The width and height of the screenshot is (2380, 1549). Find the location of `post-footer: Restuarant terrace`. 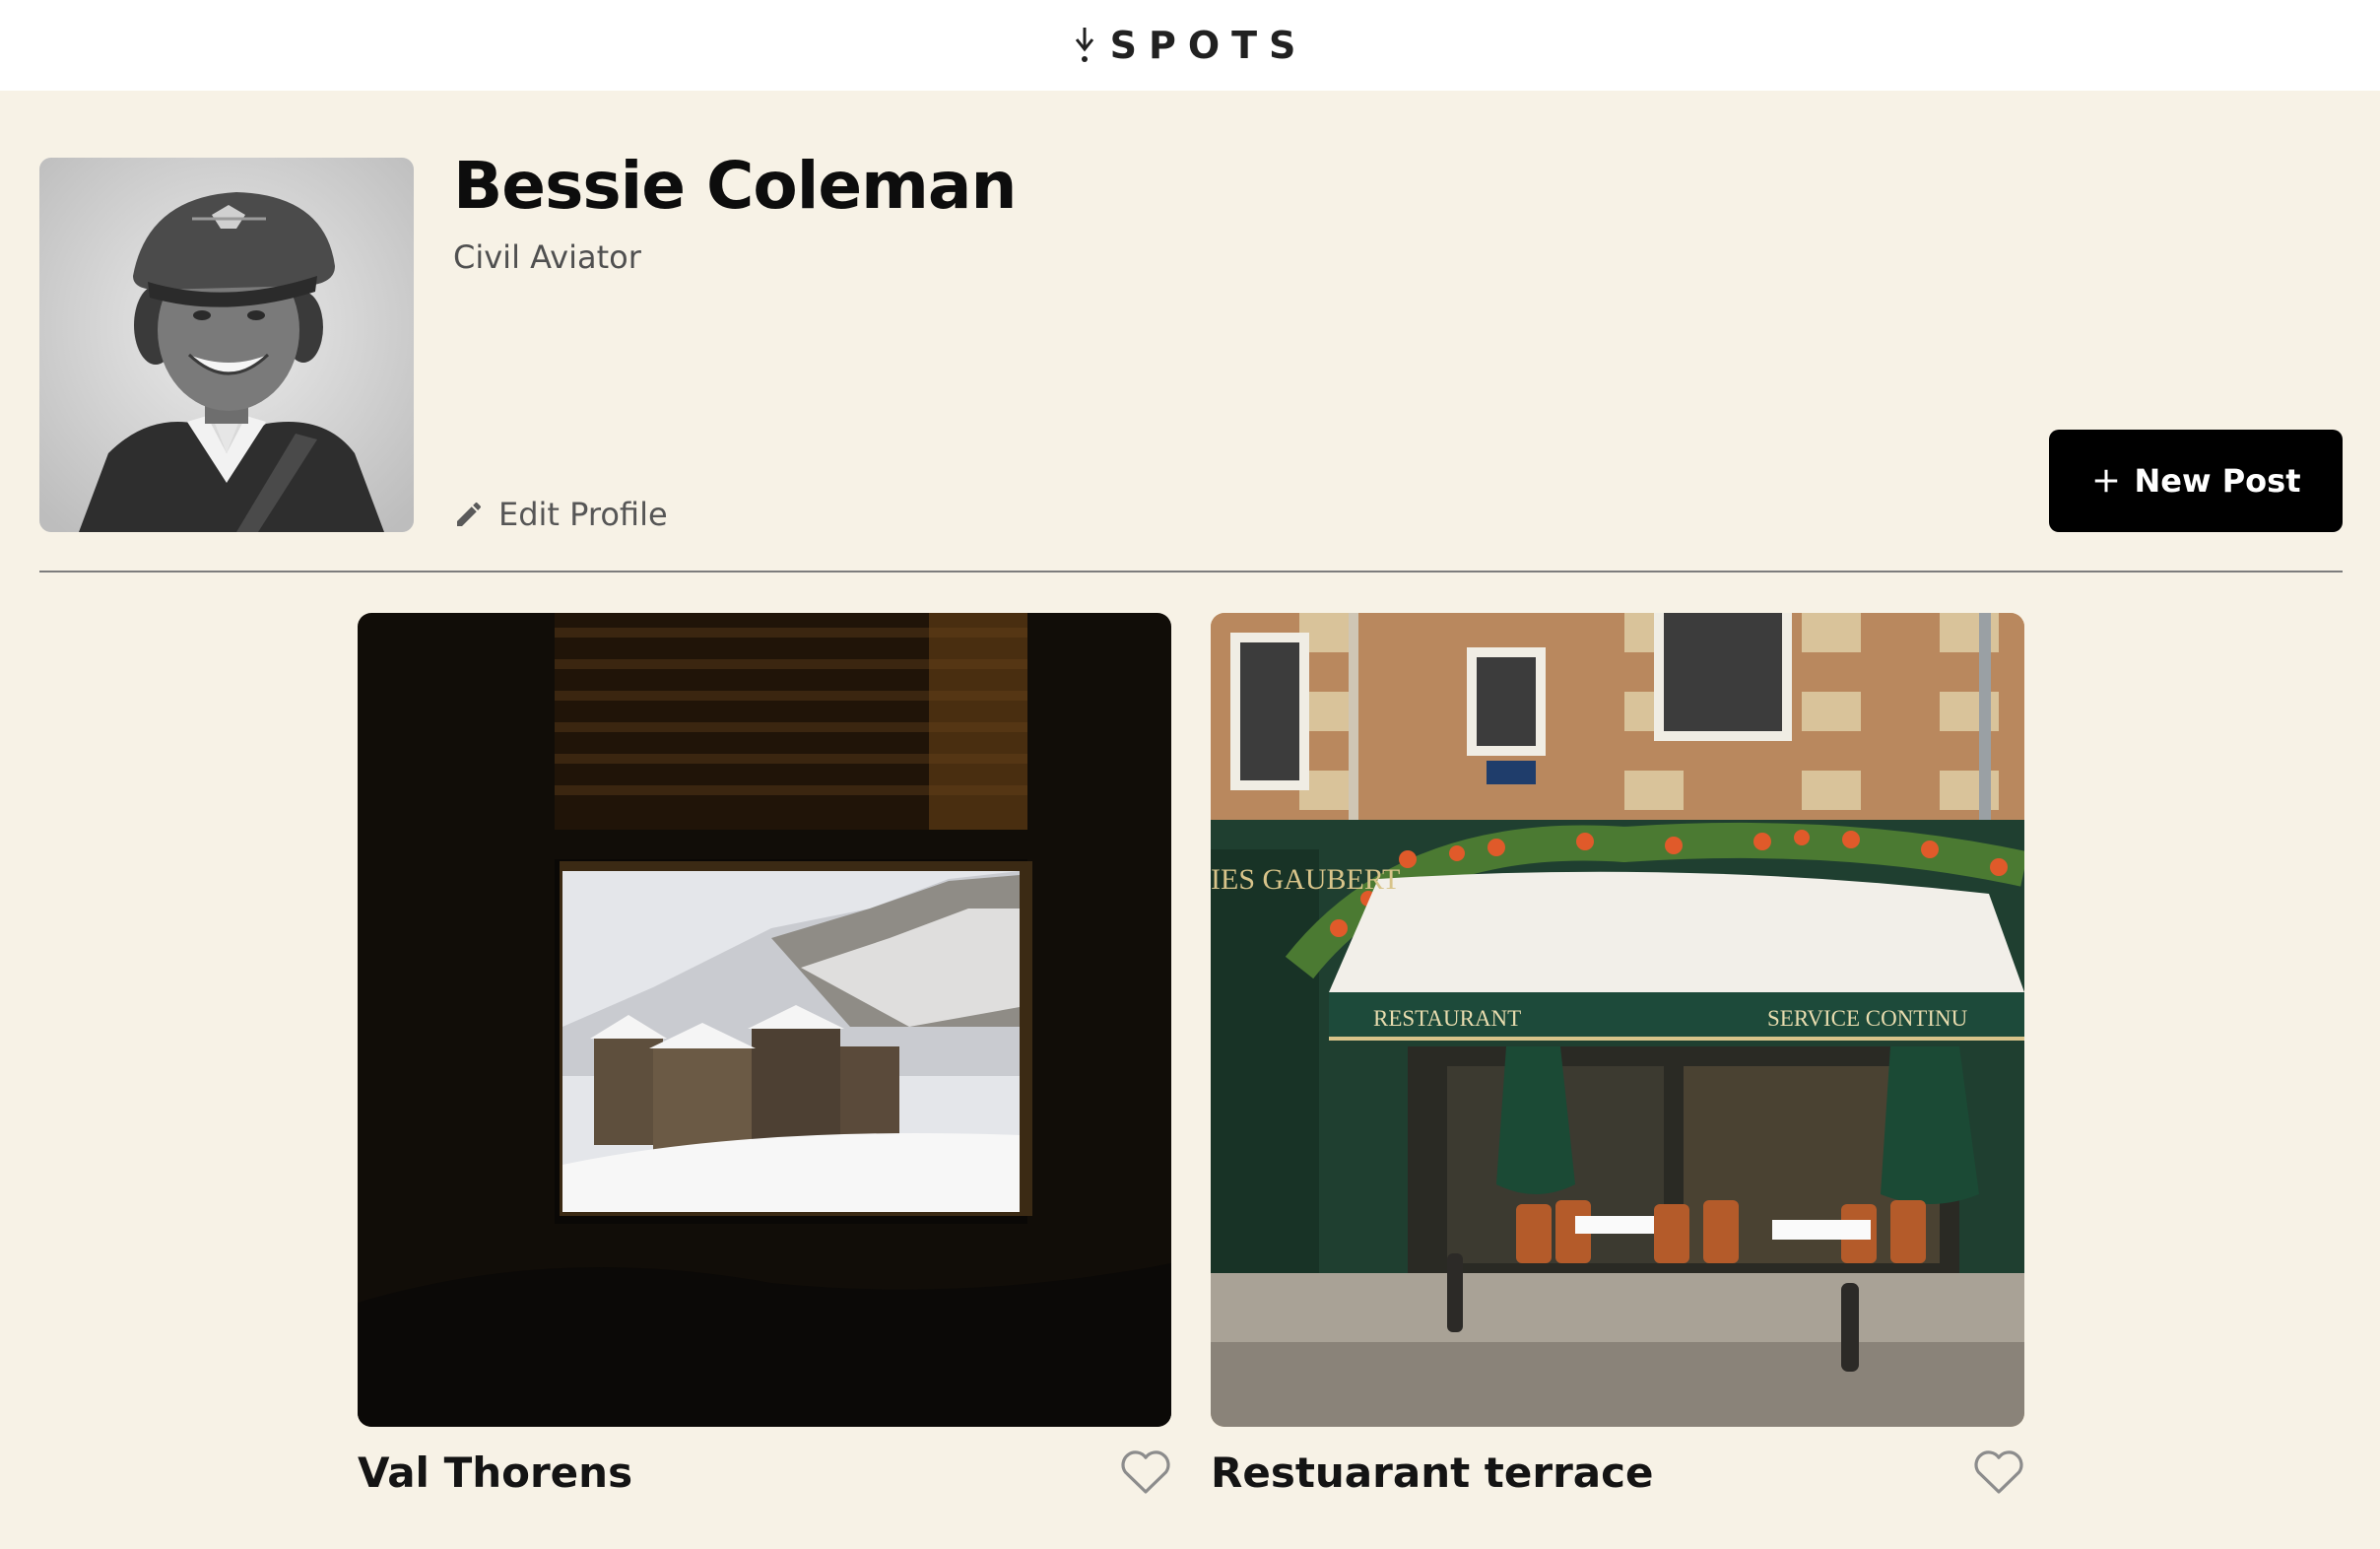

post-footer: Restuarant terrace is located at coordinates (1617, 1474).